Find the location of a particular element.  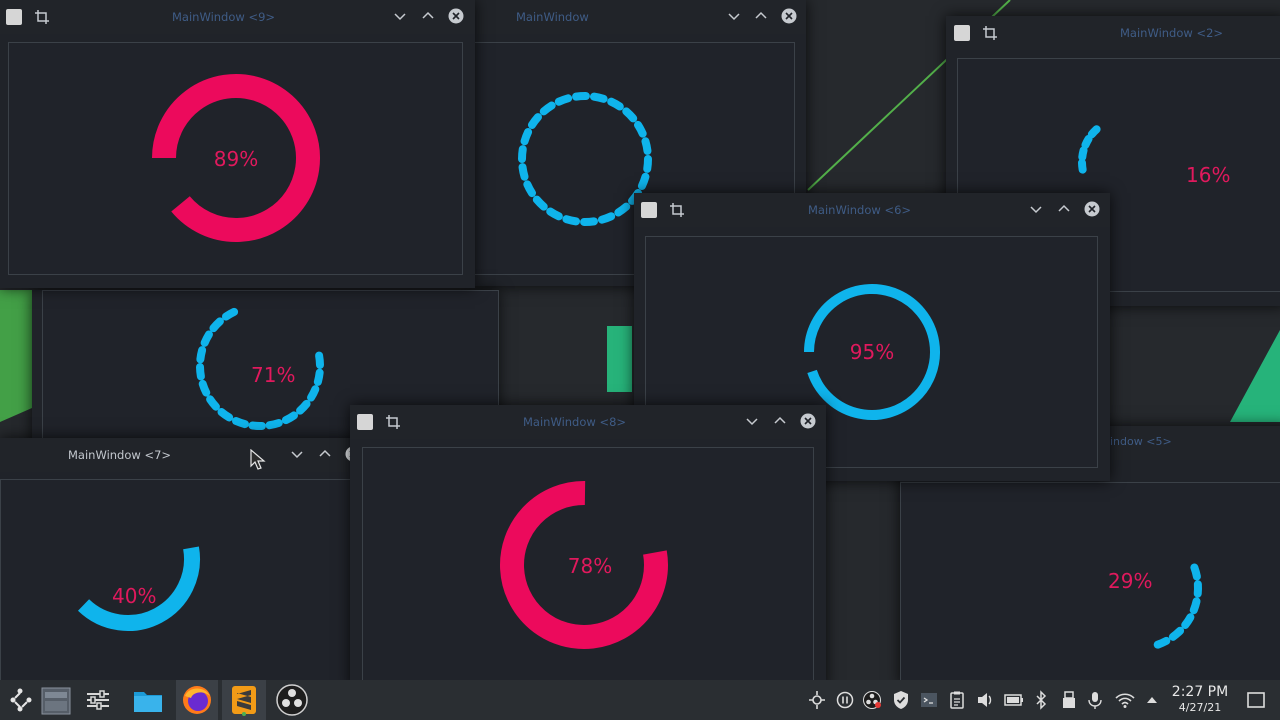

microphone-icon is located at coordinates (1095, 700).